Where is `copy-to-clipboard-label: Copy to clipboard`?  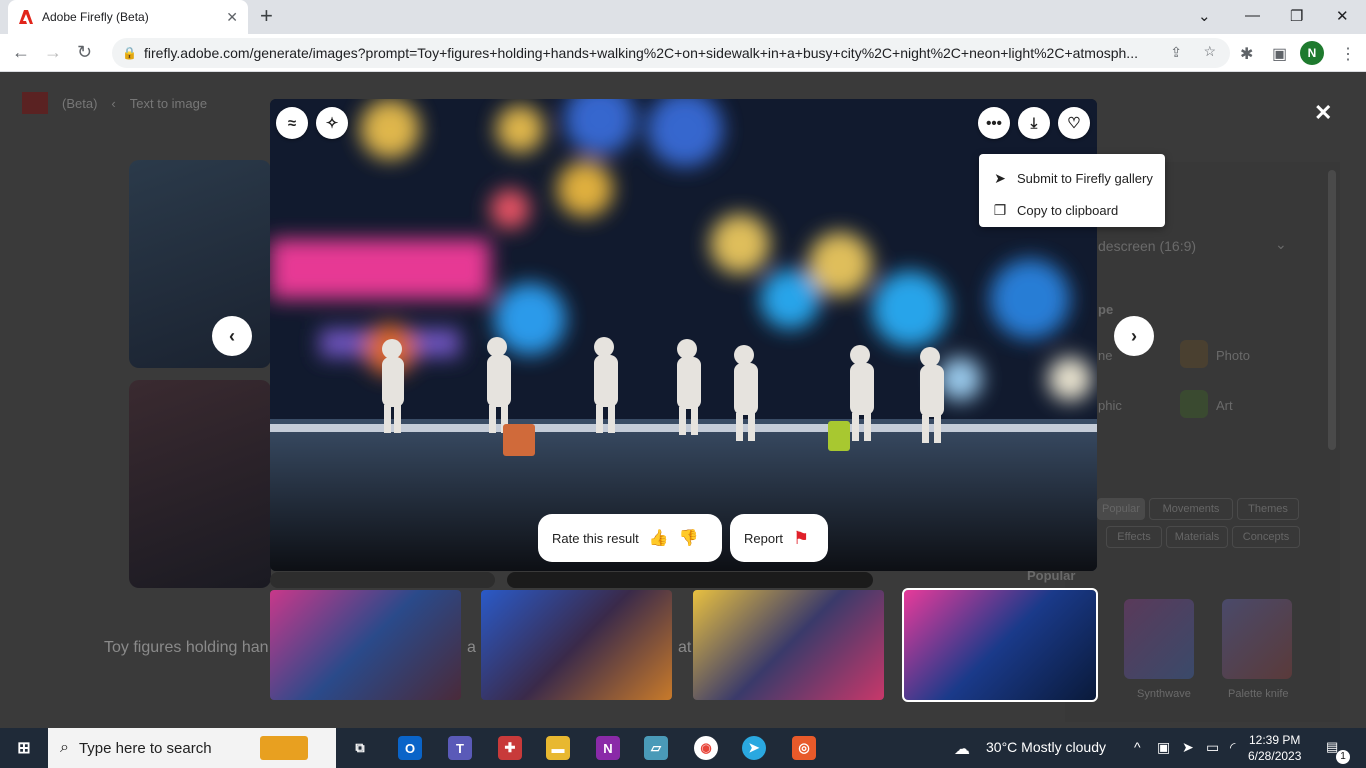 copy-to-clipboard-label: Copy to clipboard is located at coordinates (1068, 210).